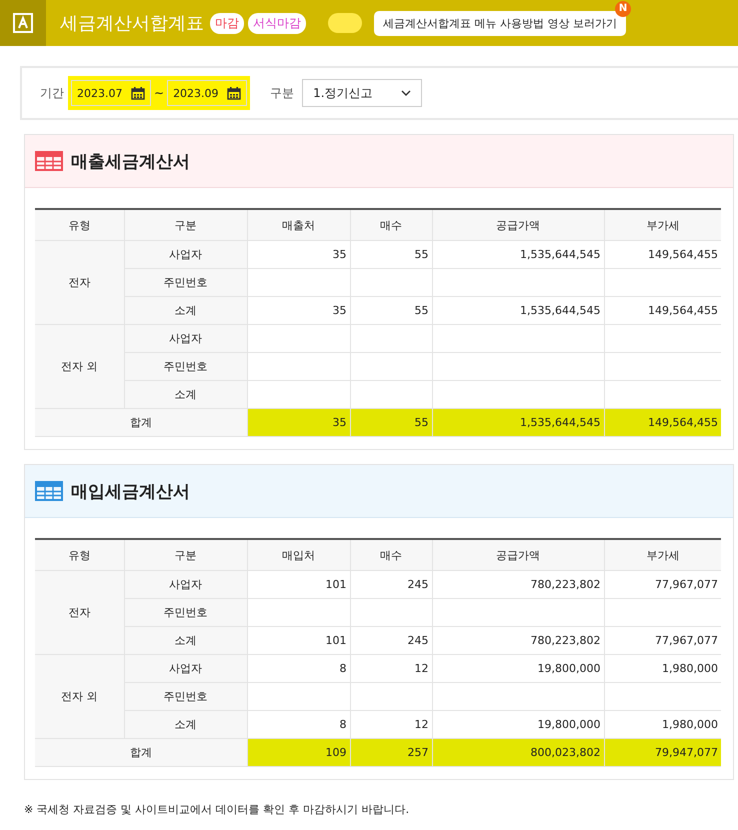 This screenshot has width=738, height=830. I want to click on page-title: 세금계산서합계표, so click(132, 23).